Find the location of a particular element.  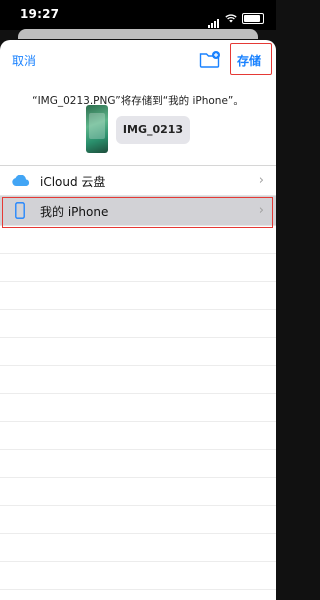

status-icons is located at coordinates (236, 18).